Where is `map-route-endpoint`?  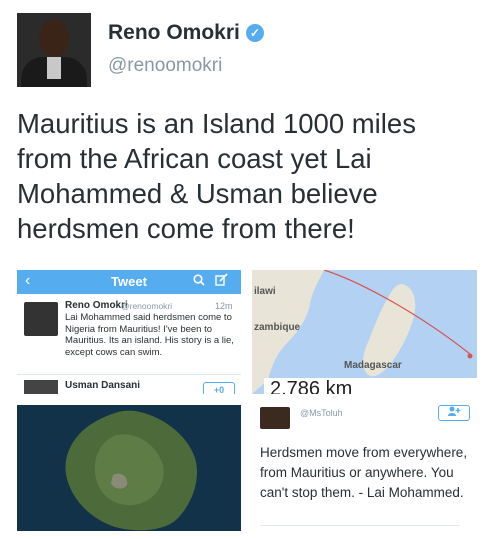 map-route-endpoint is located at coordinates (470, 356).